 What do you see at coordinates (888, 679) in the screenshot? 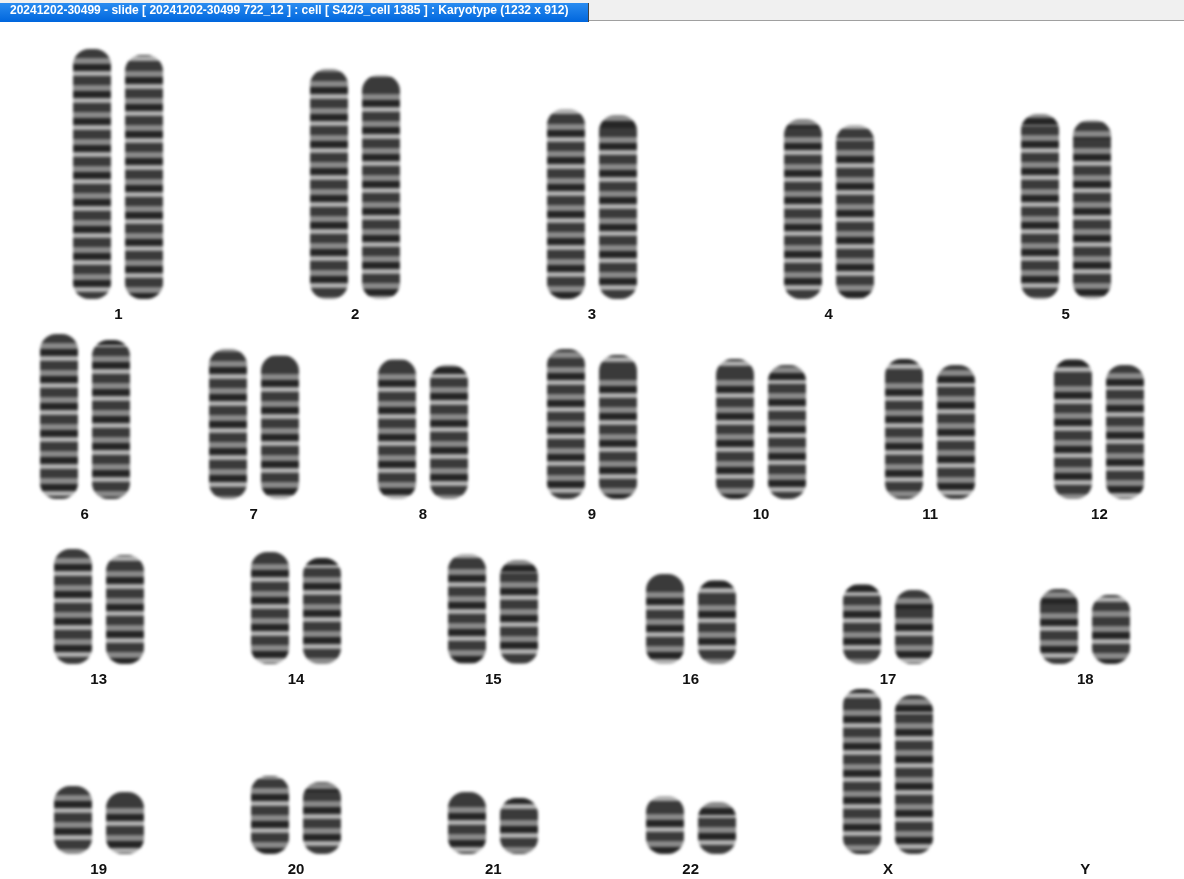
I see `chromosome-label: 17` at bounding box center [888, 679].